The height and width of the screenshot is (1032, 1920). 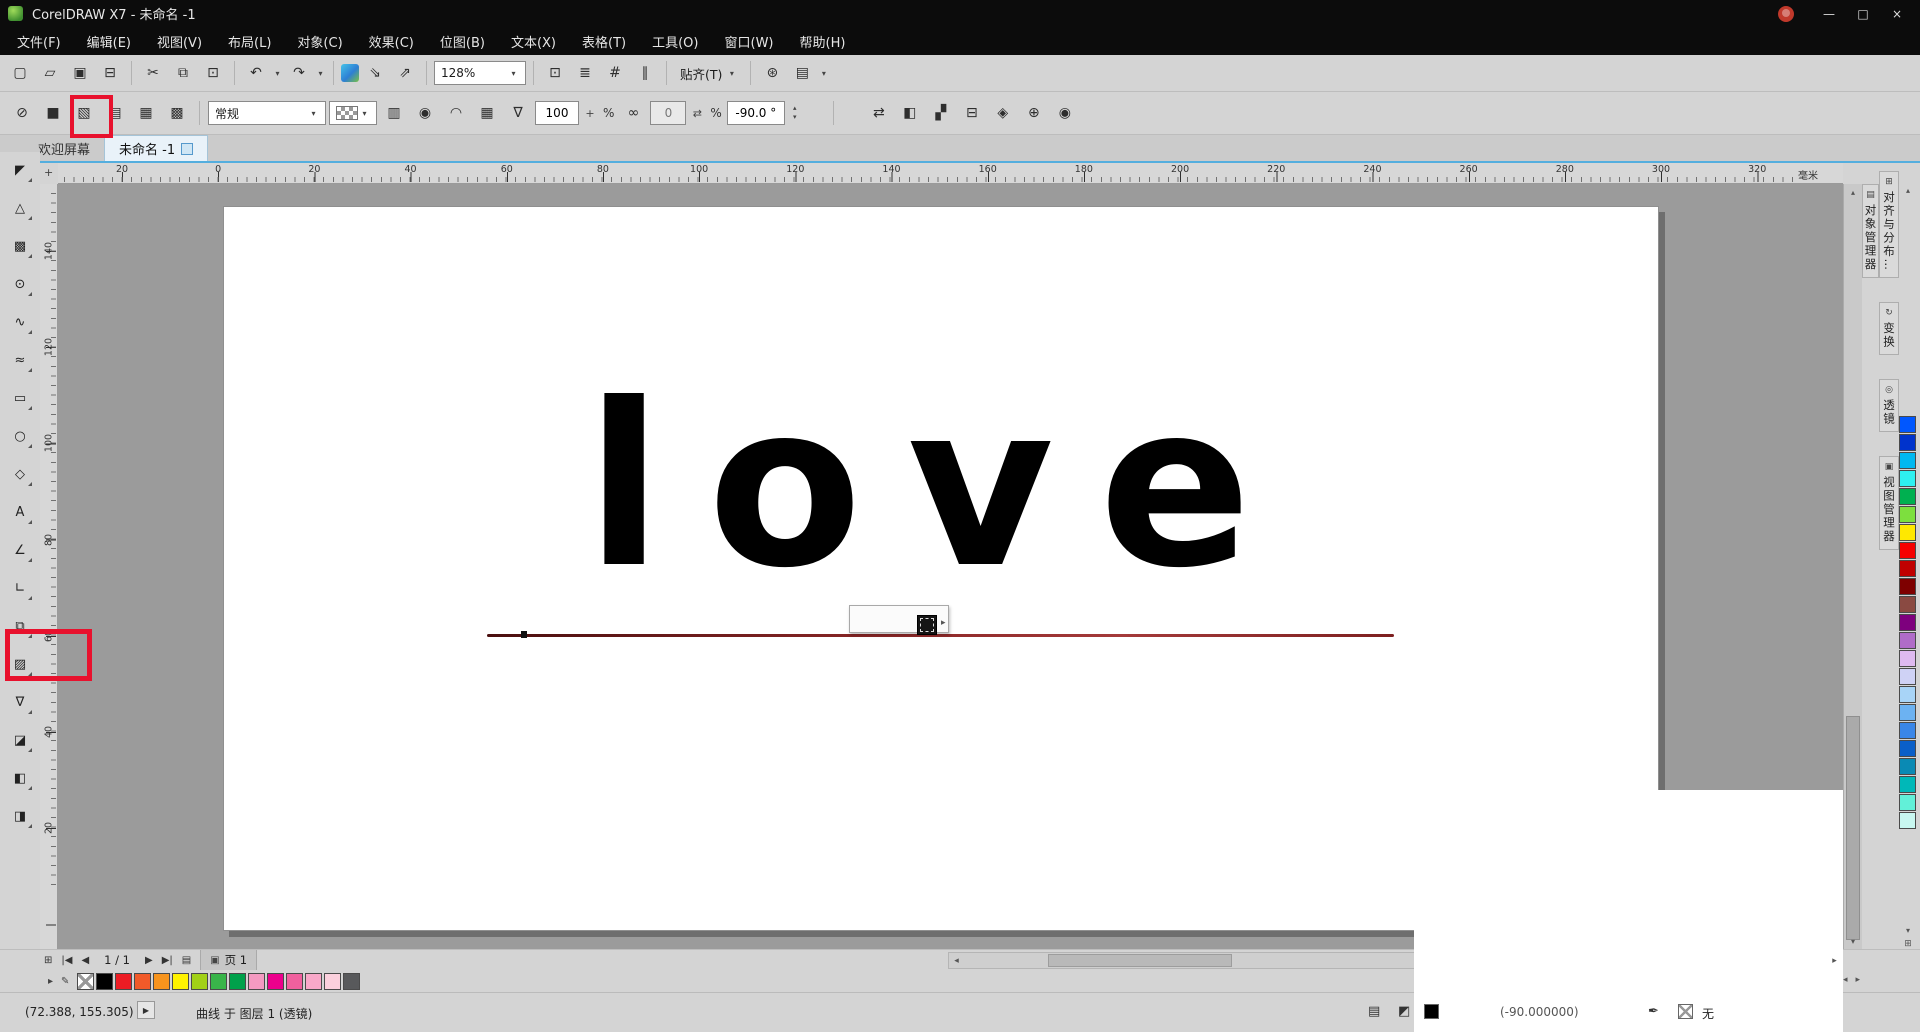 What do you see at coordinates (20, 778) in the screenshot?
I see `fill-tool: ◧` at bounding box center [20, 778].